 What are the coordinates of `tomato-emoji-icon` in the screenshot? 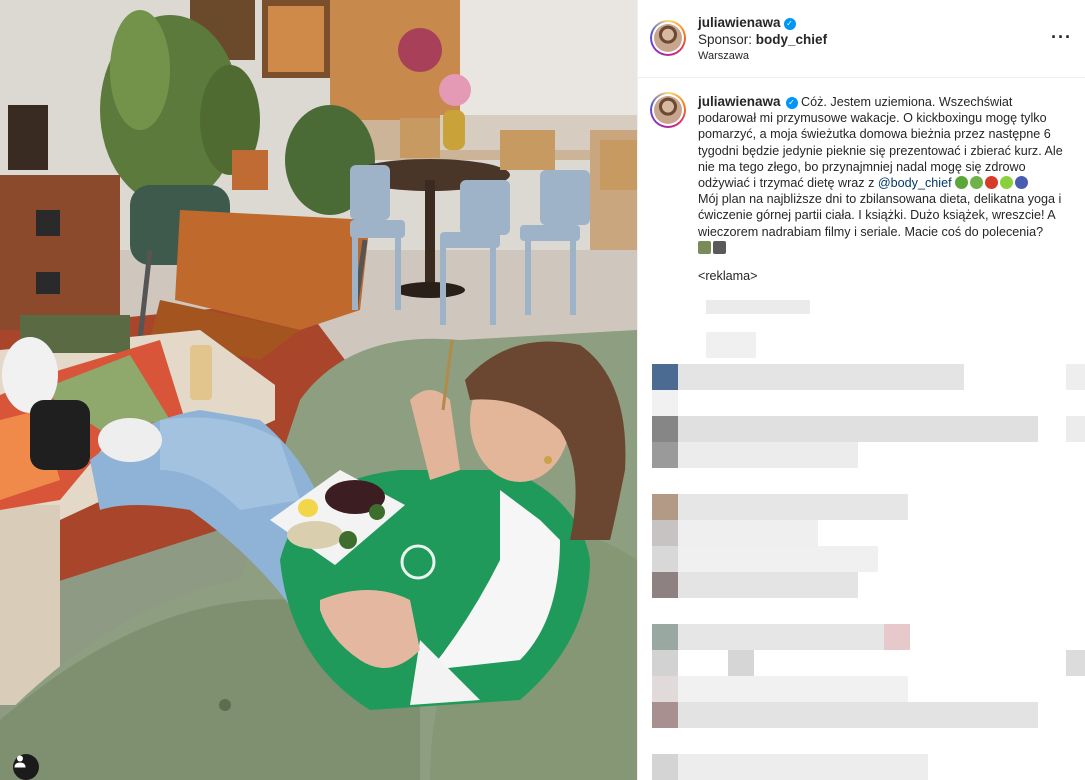 It's located at (992, 183).